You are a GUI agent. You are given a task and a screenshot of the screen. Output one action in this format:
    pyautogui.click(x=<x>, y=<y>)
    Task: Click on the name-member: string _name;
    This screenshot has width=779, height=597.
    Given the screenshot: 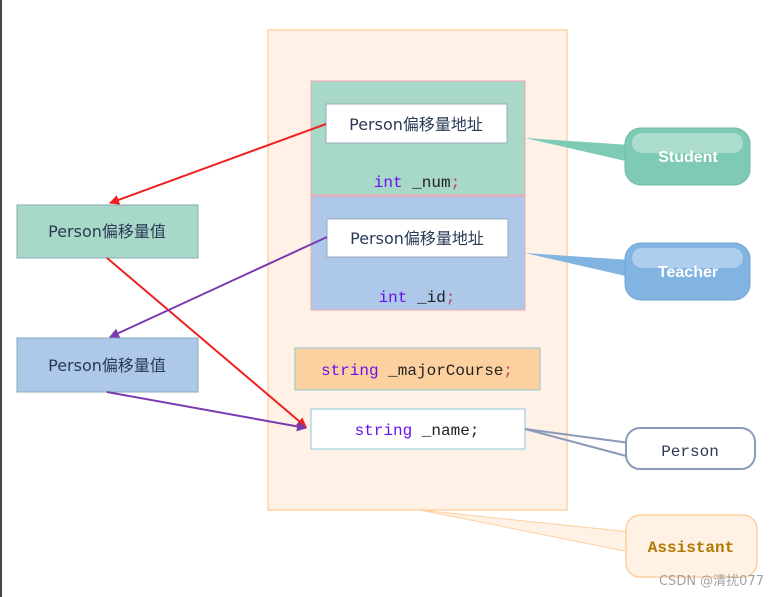 What is the action you would take?
    pyautogui.click(x=417, y=431)
    